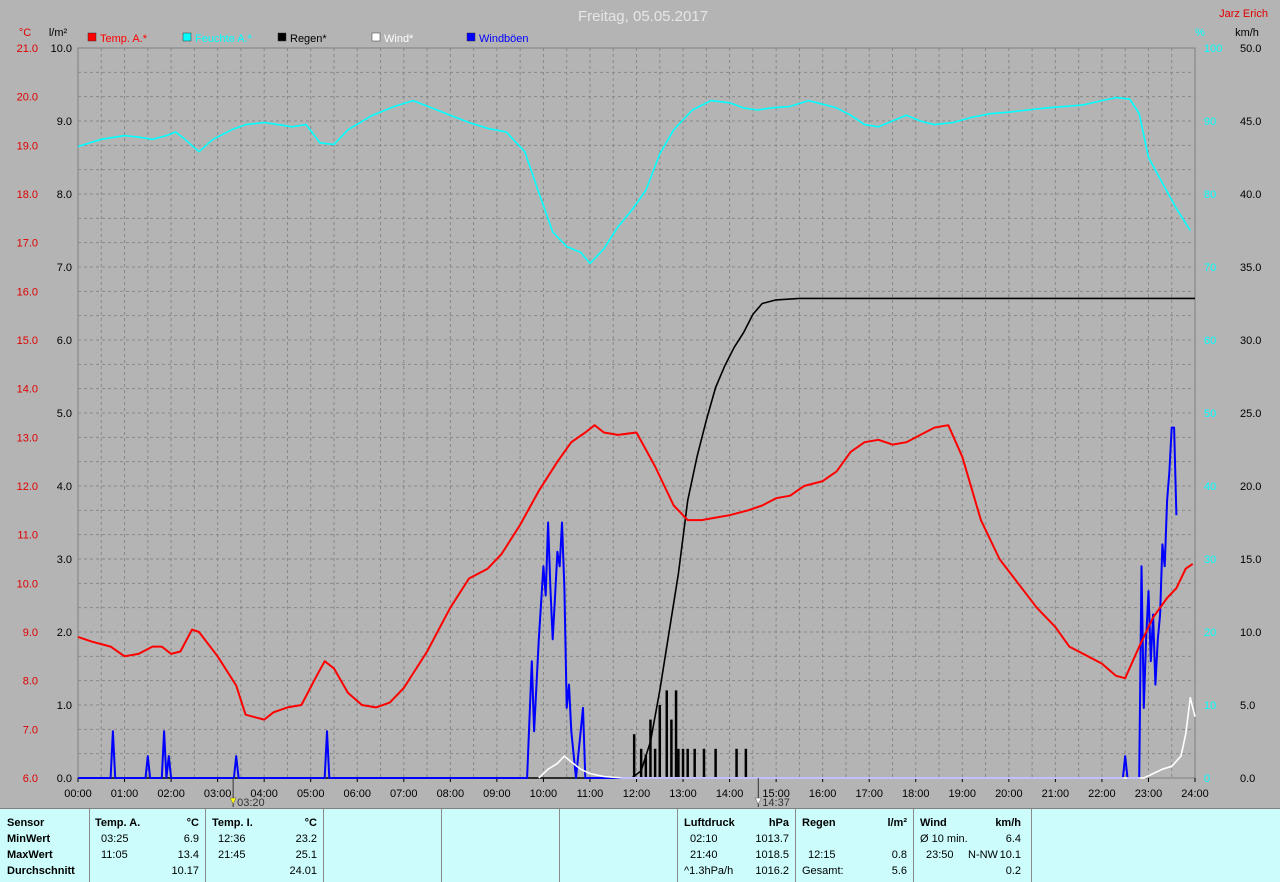  I want to click on wind-tick-label: 30.0, so click(1250, 341).